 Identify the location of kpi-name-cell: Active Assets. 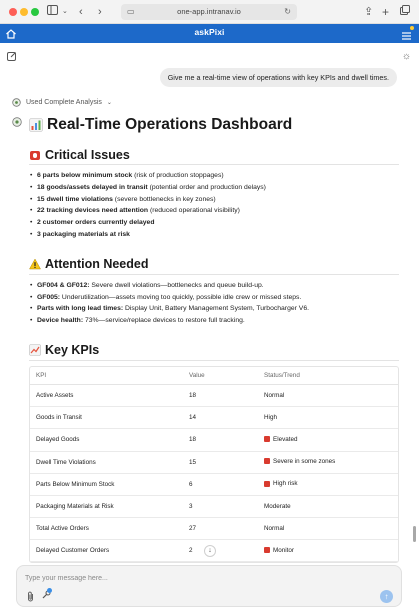
(106, 396).